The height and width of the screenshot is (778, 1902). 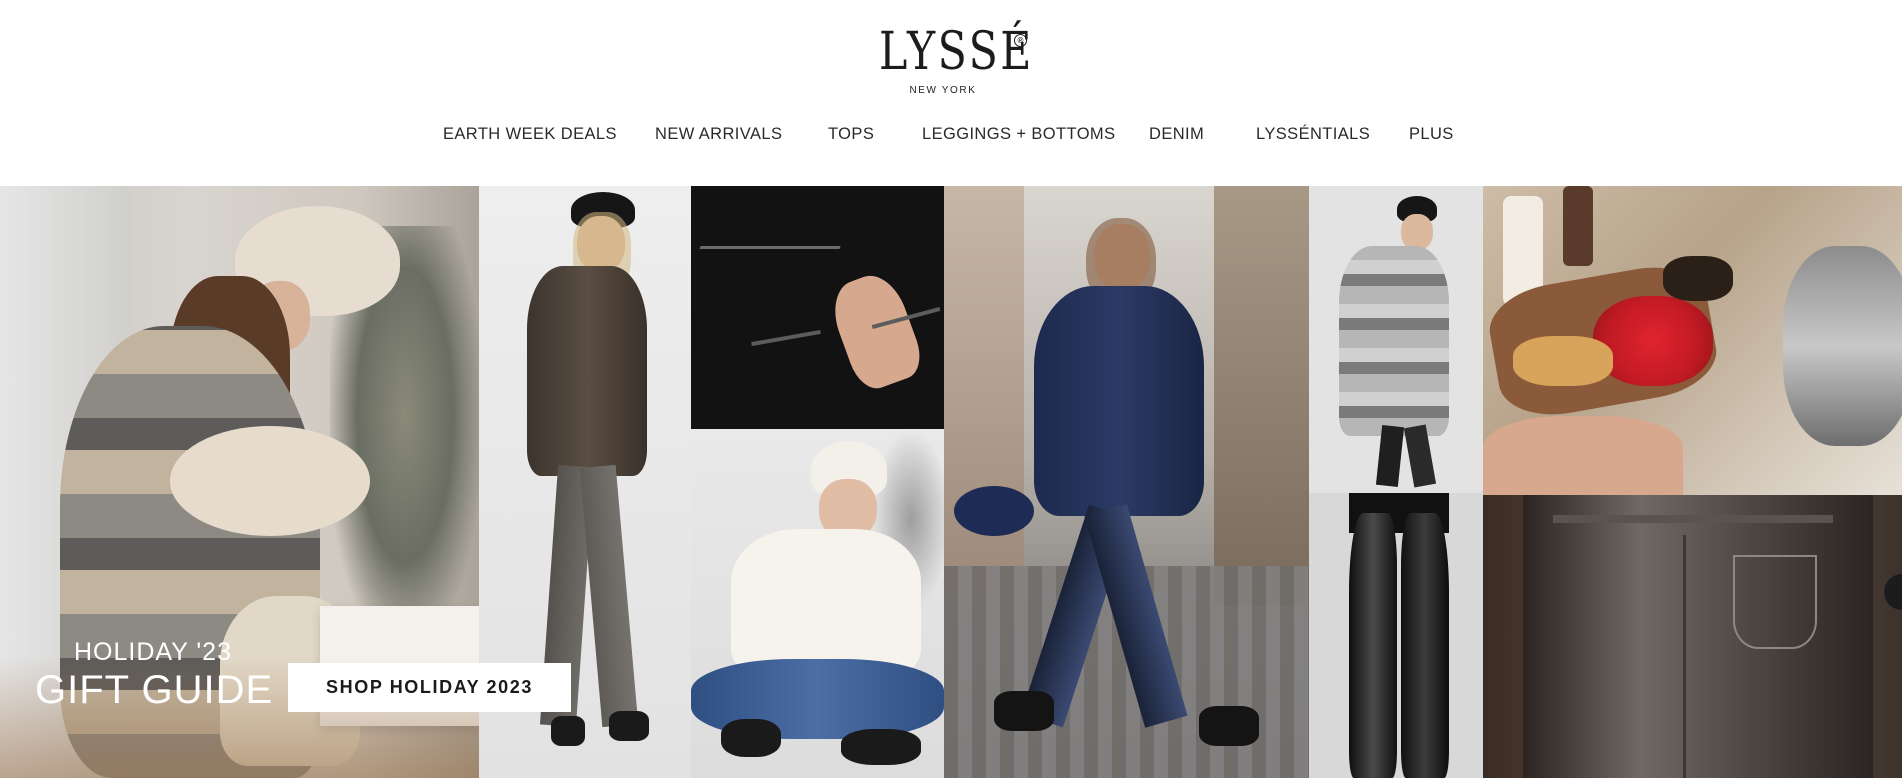 What do you see at coordinates (1396, 339) in the screenshot?
I see `hero-photo-plaid-coat` at bounding box center [1396, 339].